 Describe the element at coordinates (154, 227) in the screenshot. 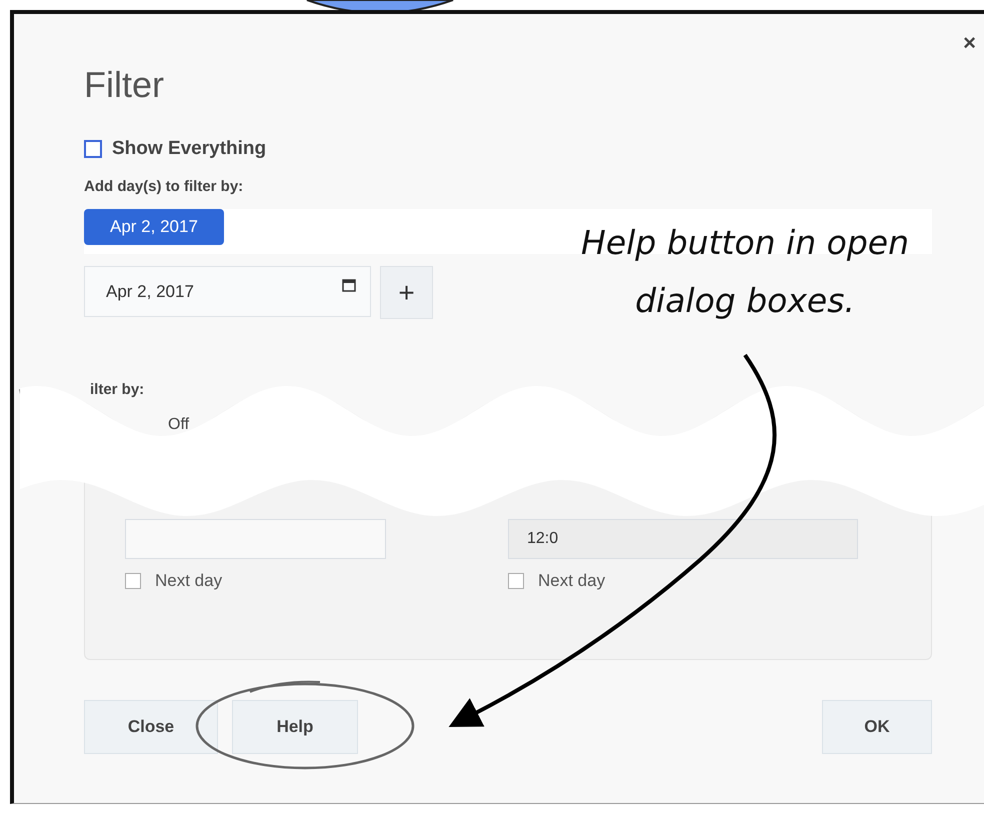

I see `day-chip: Apr 2, 2017` at that location.